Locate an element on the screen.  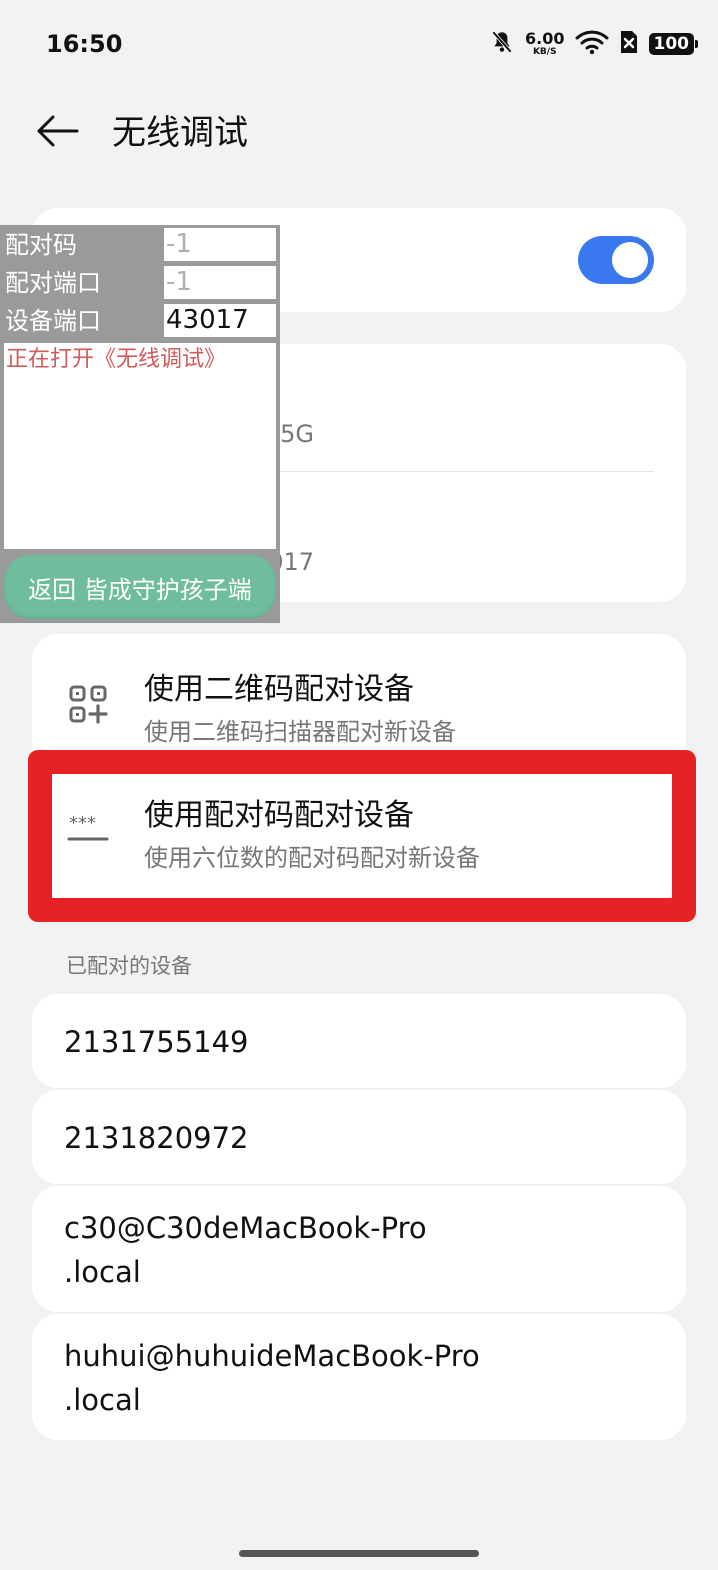
paired-device-name-line1: c30@C30deMacBook-Pro is located at coordinates (245, 1228).